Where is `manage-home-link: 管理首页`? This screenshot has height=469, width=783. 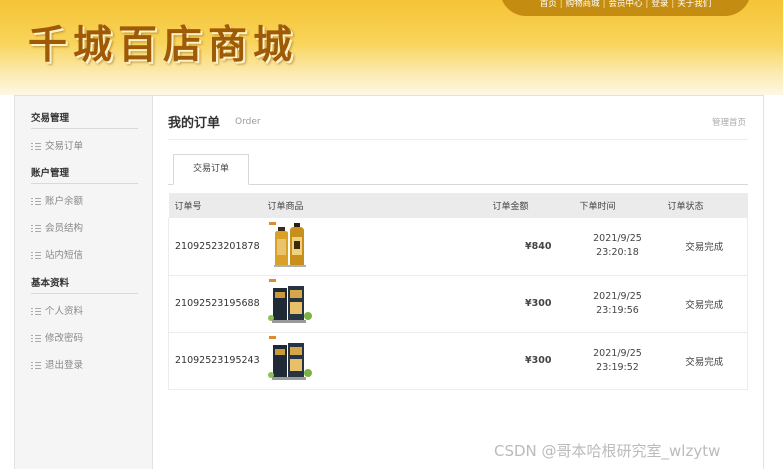
manage-home-link: 管理首页 is located at coordinates (729, 122).